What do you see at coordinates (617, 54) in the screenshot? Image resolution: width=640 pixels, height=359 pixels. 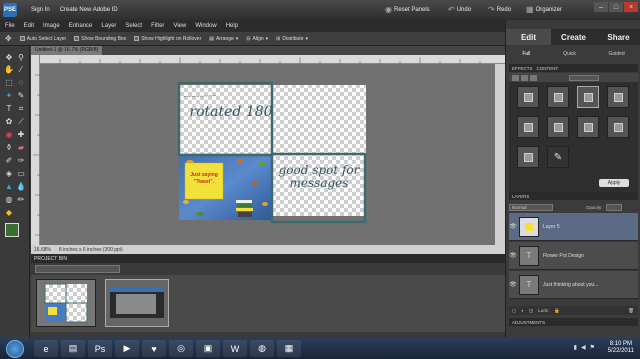 I see `tab-guided: Guided` at bounding box center [617, 54].